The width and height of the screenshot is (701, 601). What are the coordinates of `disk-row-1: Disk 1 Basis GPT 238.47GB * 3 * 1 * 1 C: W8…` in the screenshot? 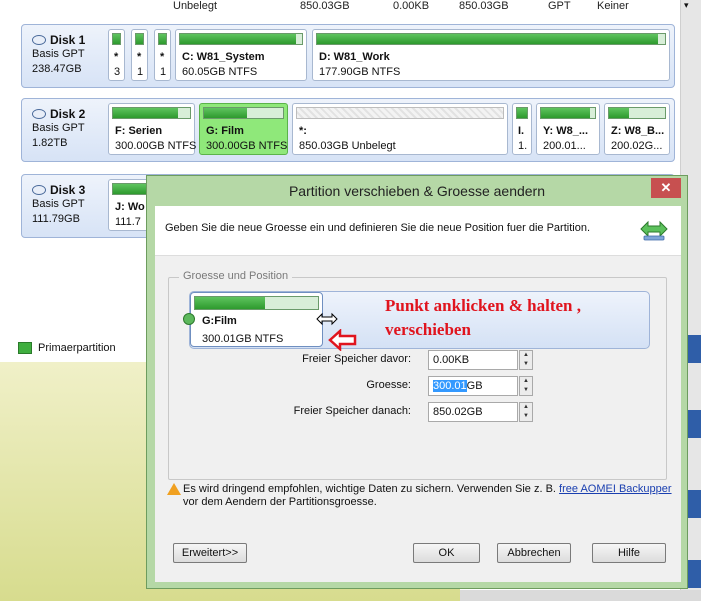 It's located at (348, 56).